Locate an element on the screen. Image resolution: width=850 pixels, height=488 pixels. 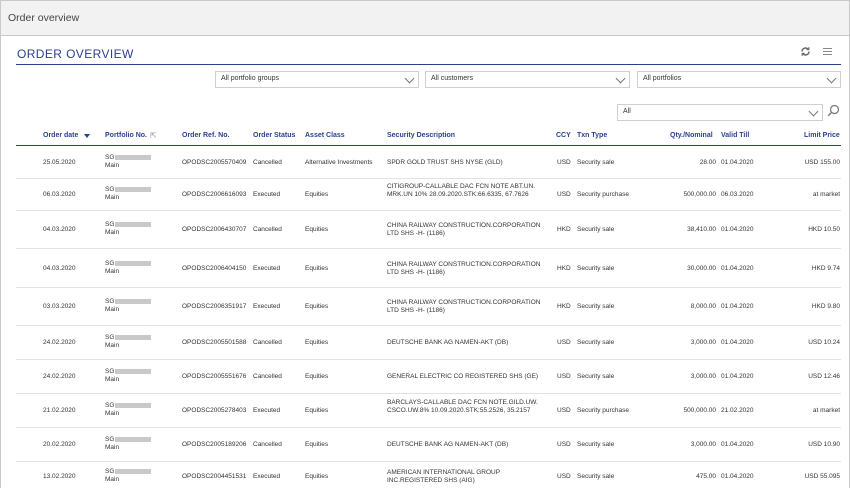
cell-qty: 30,000.00 is located at coordinates (701, 268).